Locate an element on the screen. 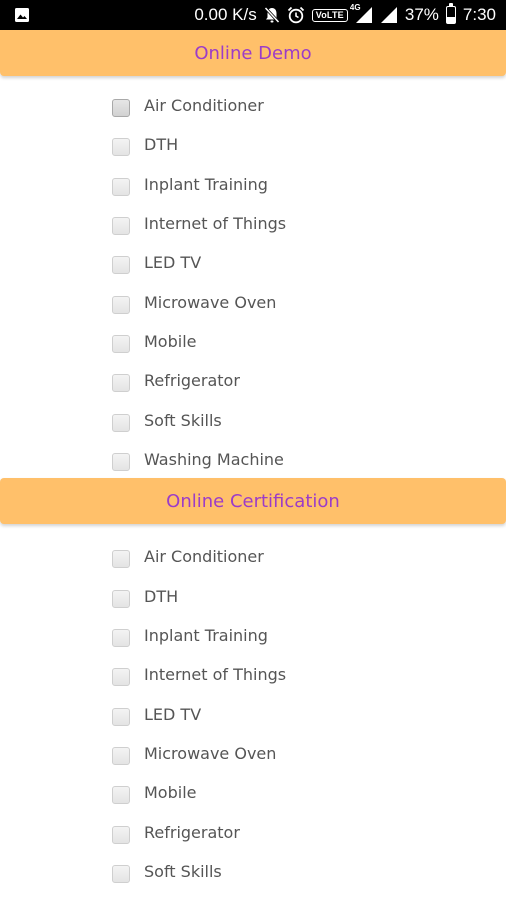  battery-level is located at coordinates (450, 20).